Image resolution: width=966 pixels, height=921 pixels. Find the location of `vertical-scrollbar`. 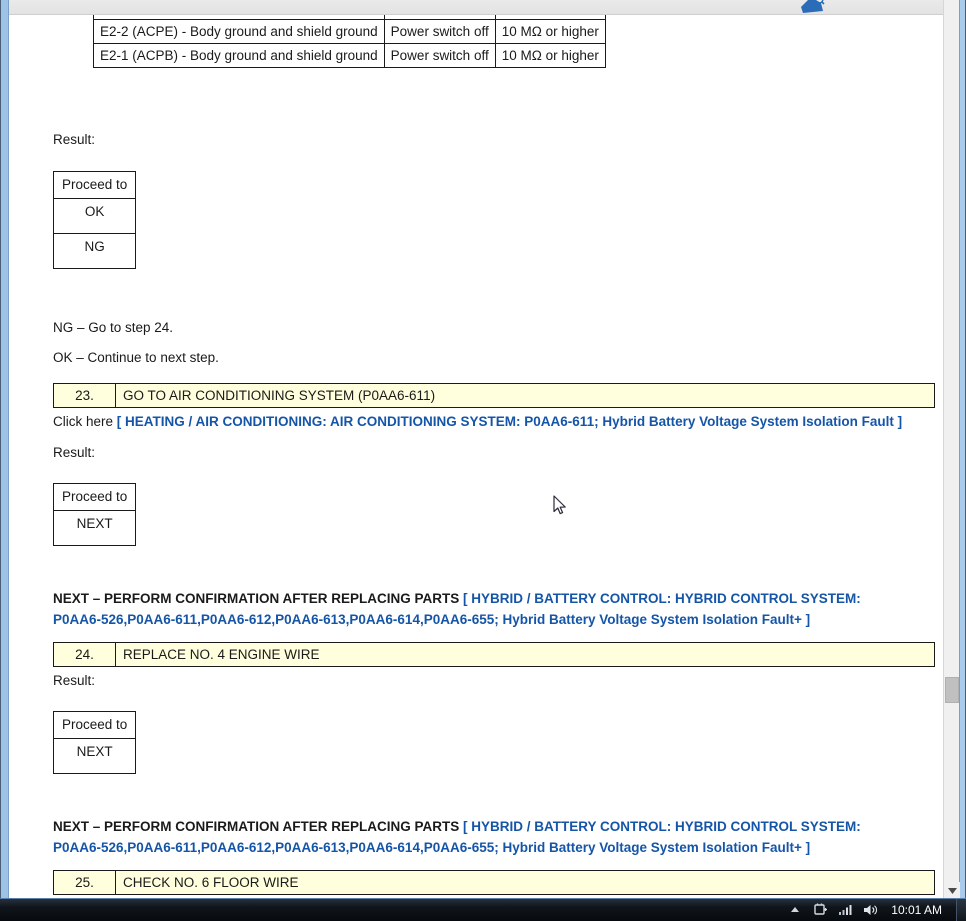

vertical-scrollbar is located at coordinates (951, 449).